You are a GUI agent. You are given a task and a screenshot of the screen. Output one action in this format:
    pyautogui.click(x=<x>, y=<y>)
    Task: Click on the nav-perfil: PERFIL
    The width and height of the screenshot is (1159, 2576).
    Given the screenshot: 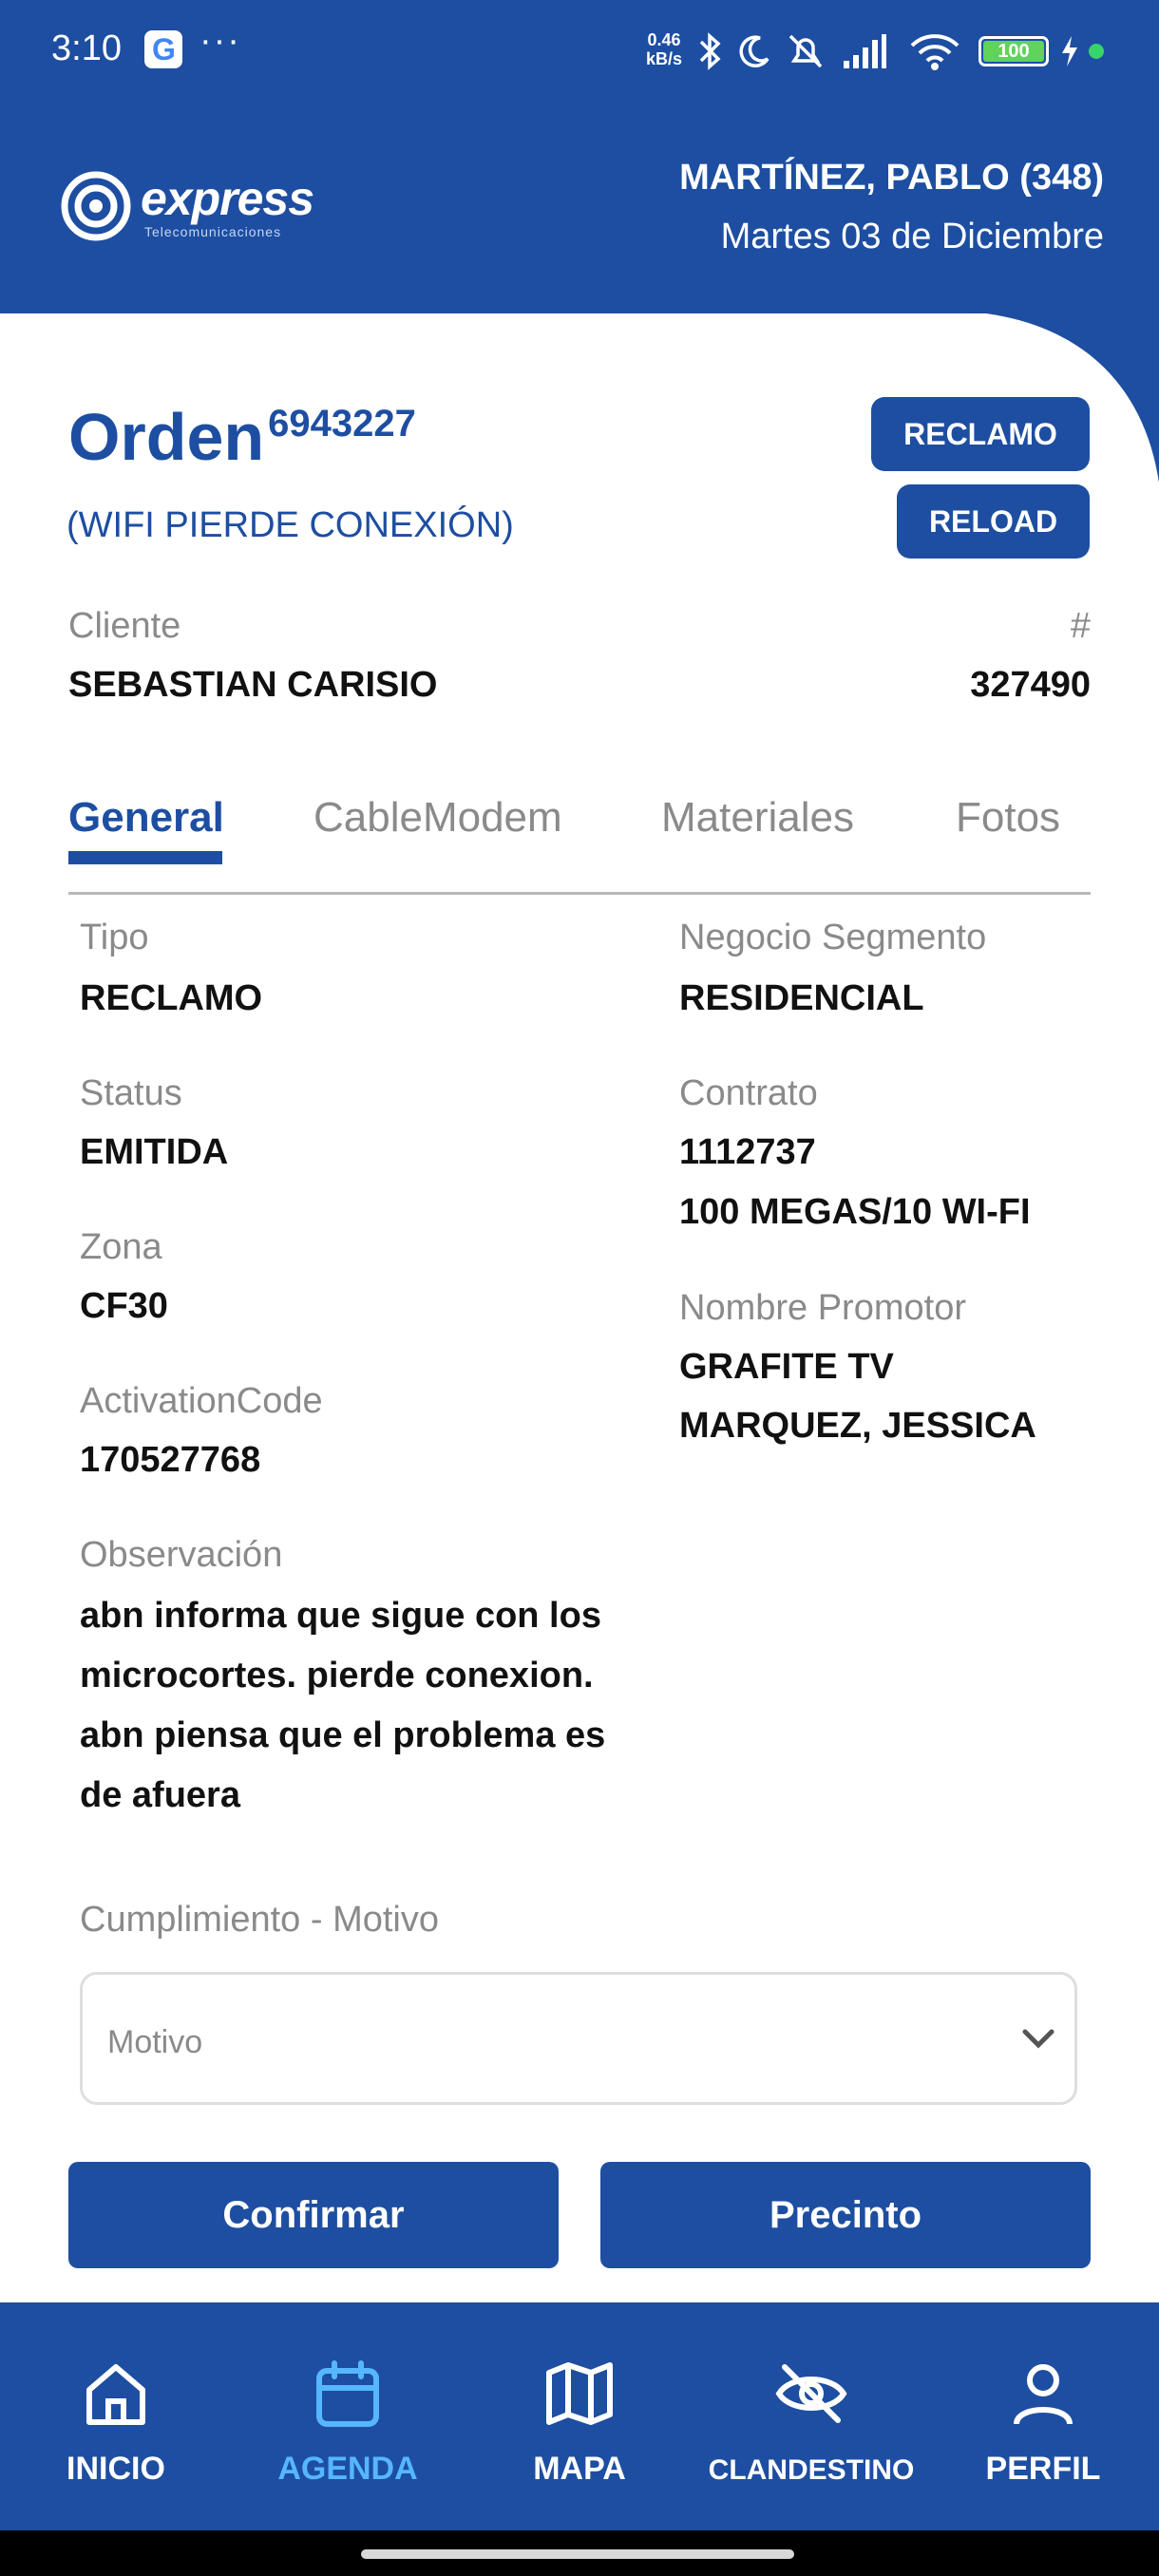 What is the action you would take?
    pyautogui.click(x=1043, y=2416)
    